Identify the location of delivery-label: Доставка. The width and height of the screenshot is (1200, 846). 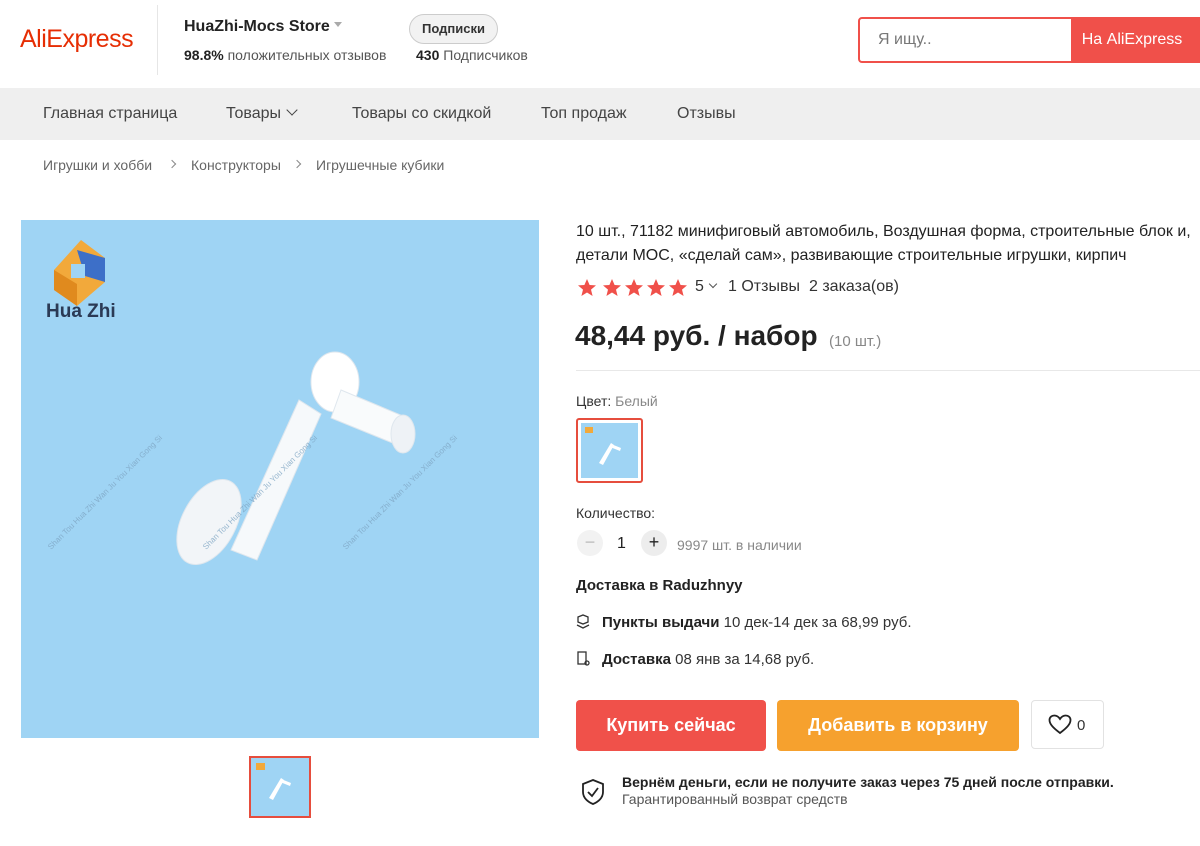
(636, 659).